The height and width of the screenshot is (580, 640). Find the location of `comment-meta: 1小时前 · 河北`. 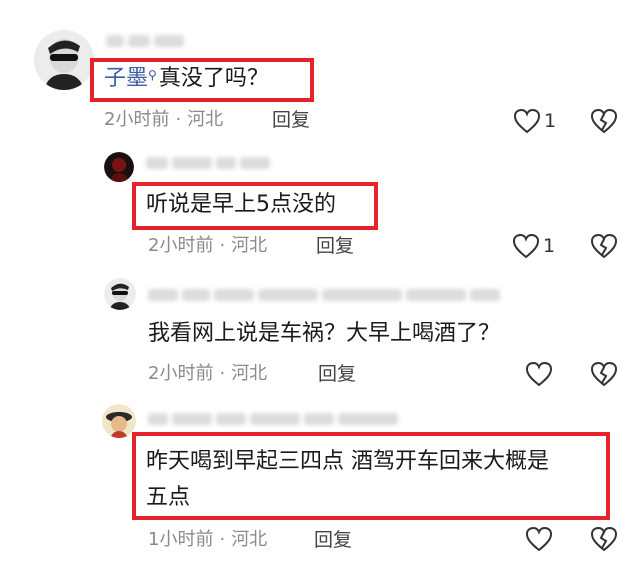

comment-meta: 1小时前 · 河北 is located at coordinates (207, 540).